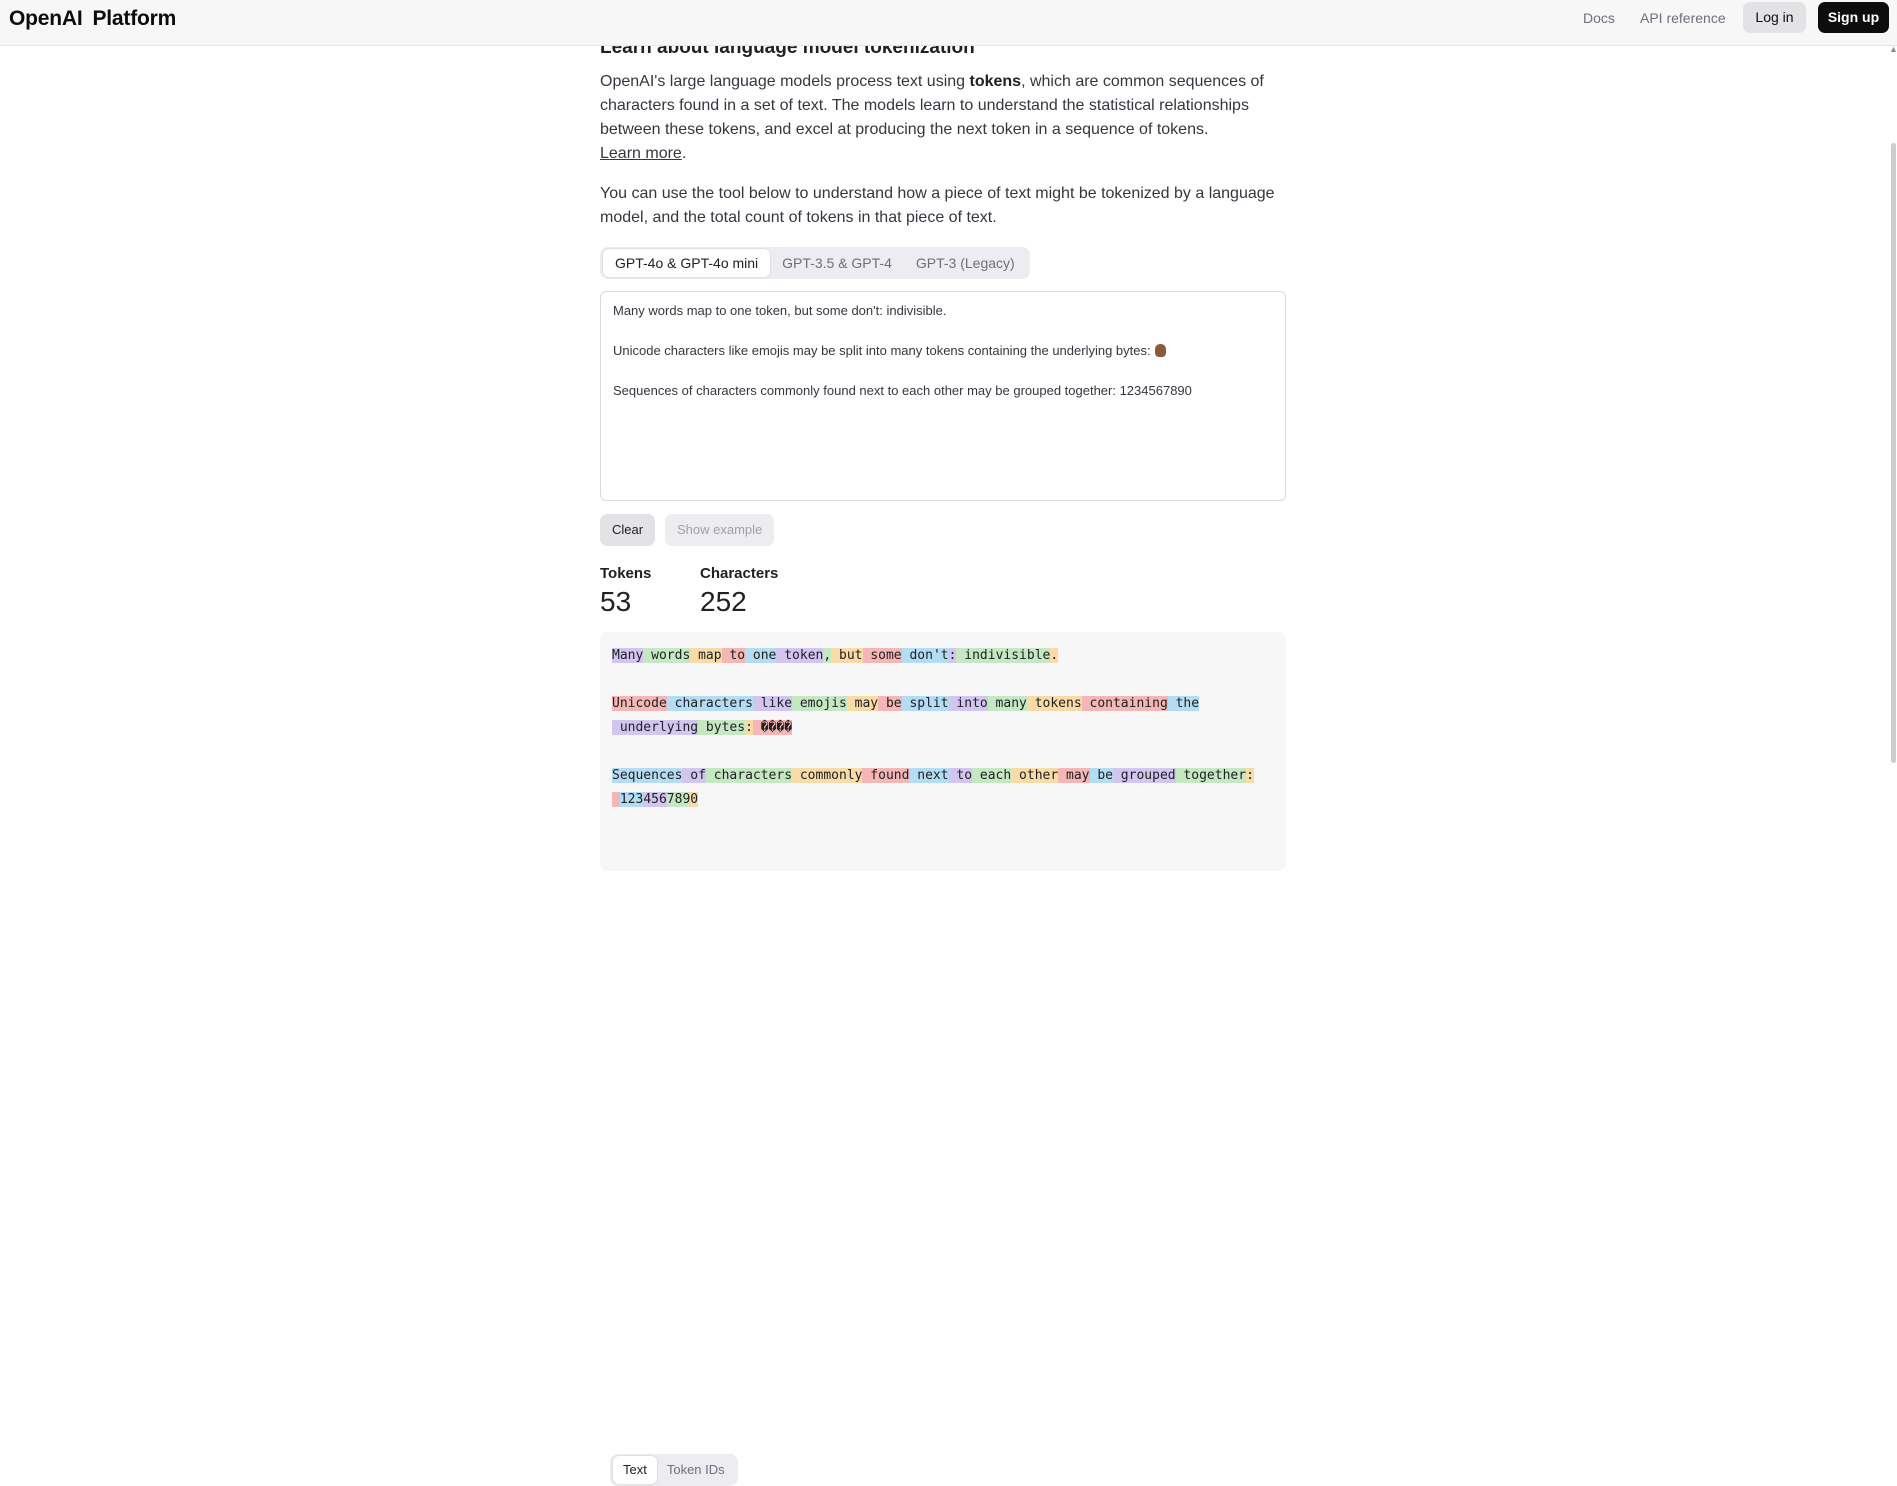 The height and width of the screenshot is (1486, 1897). I want to click on nav-api-reference-link: API reference, so click(1683, 18).